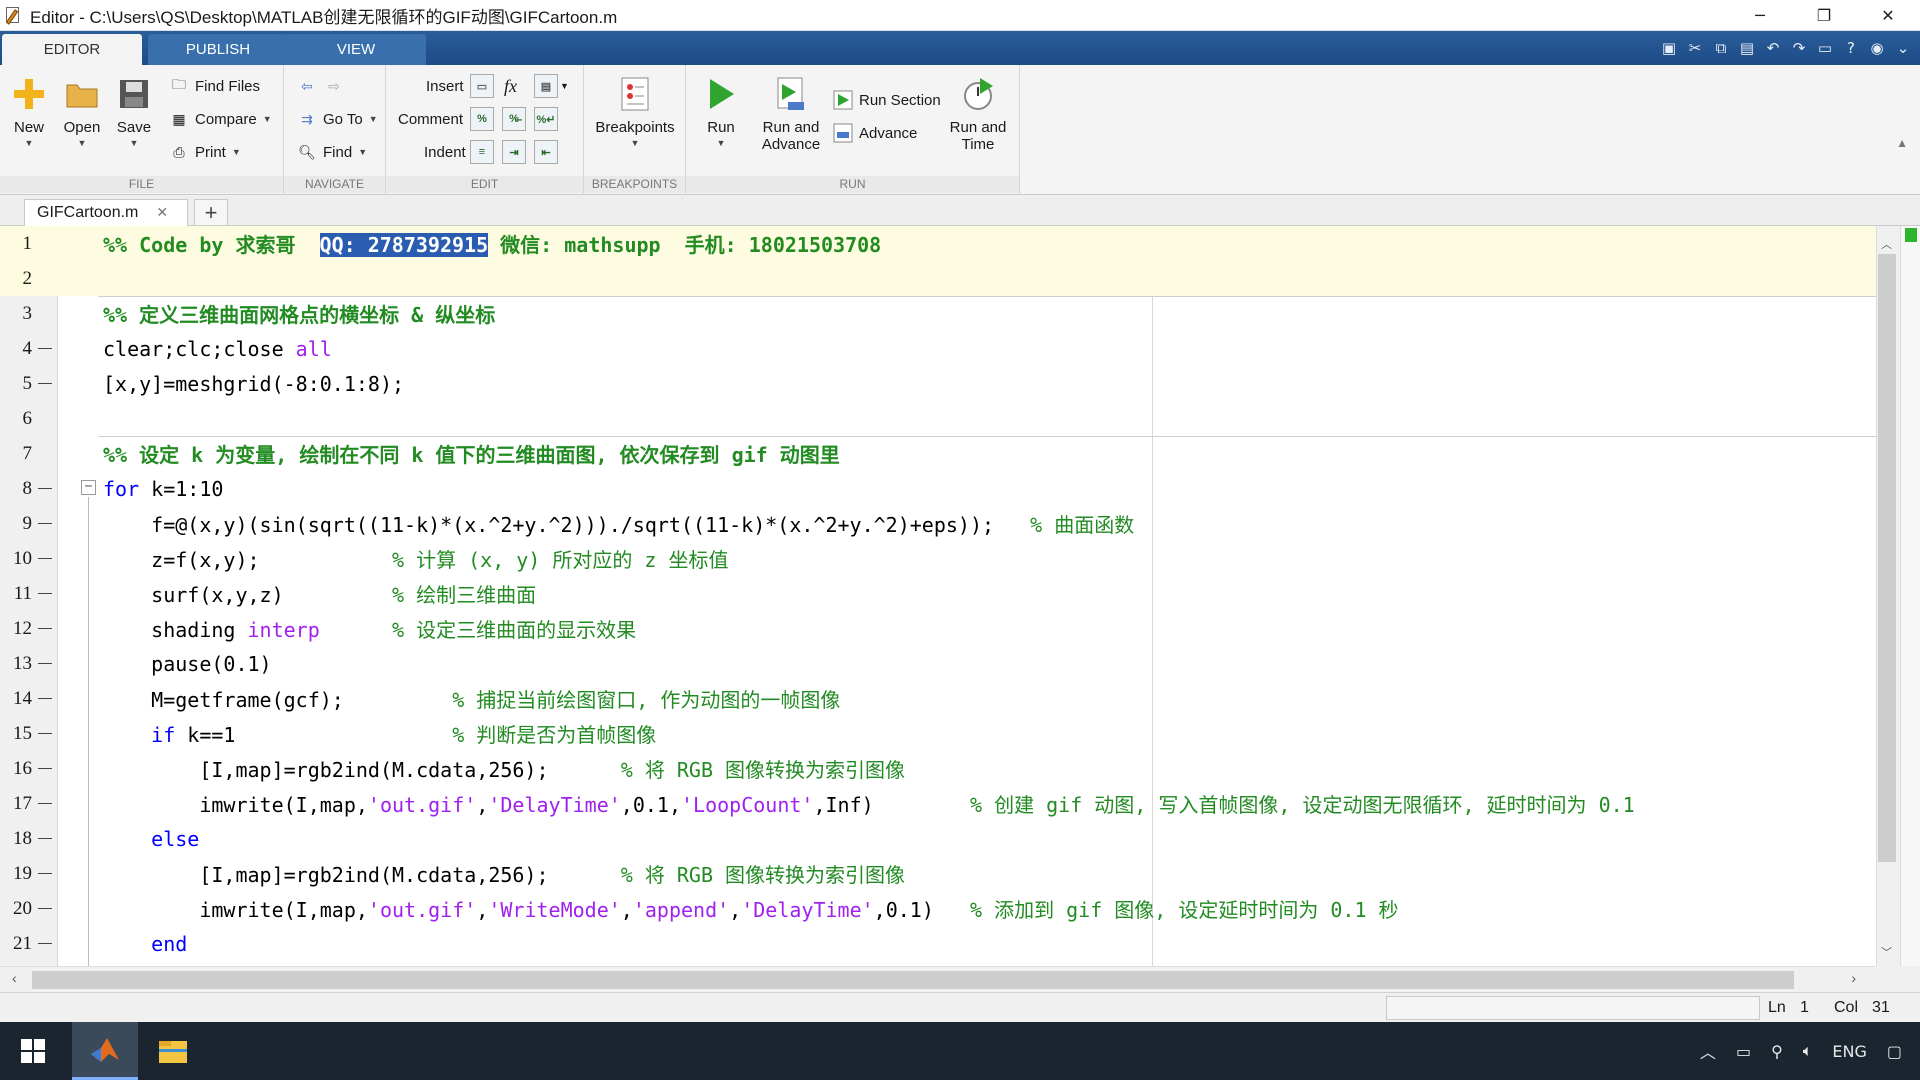 The image size is (1920, 1080). Describe the element at coordinates (1894, 1051) in the screenshot. I see `notifications-icon: ▢` at that location.